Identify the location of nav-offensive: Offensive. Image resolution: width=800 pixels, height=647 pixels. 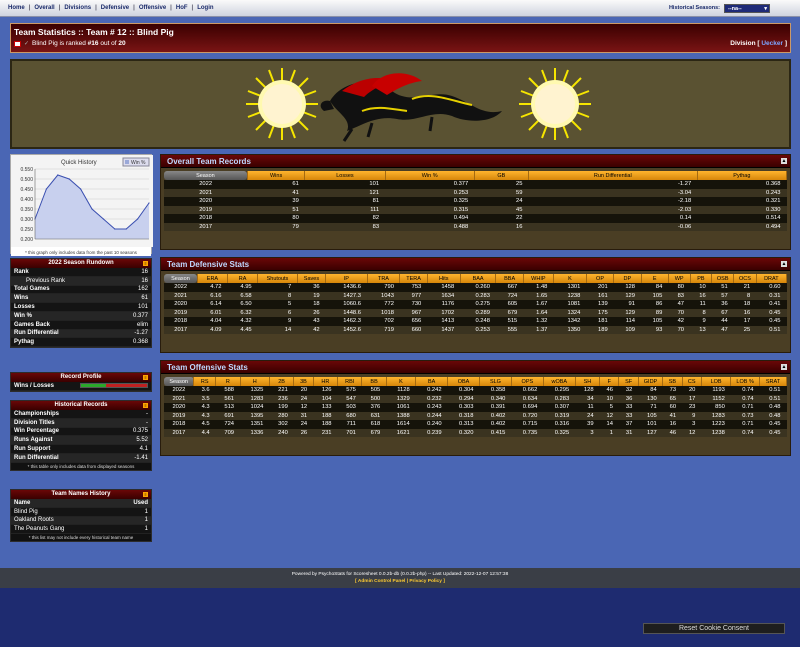
(152, 8).